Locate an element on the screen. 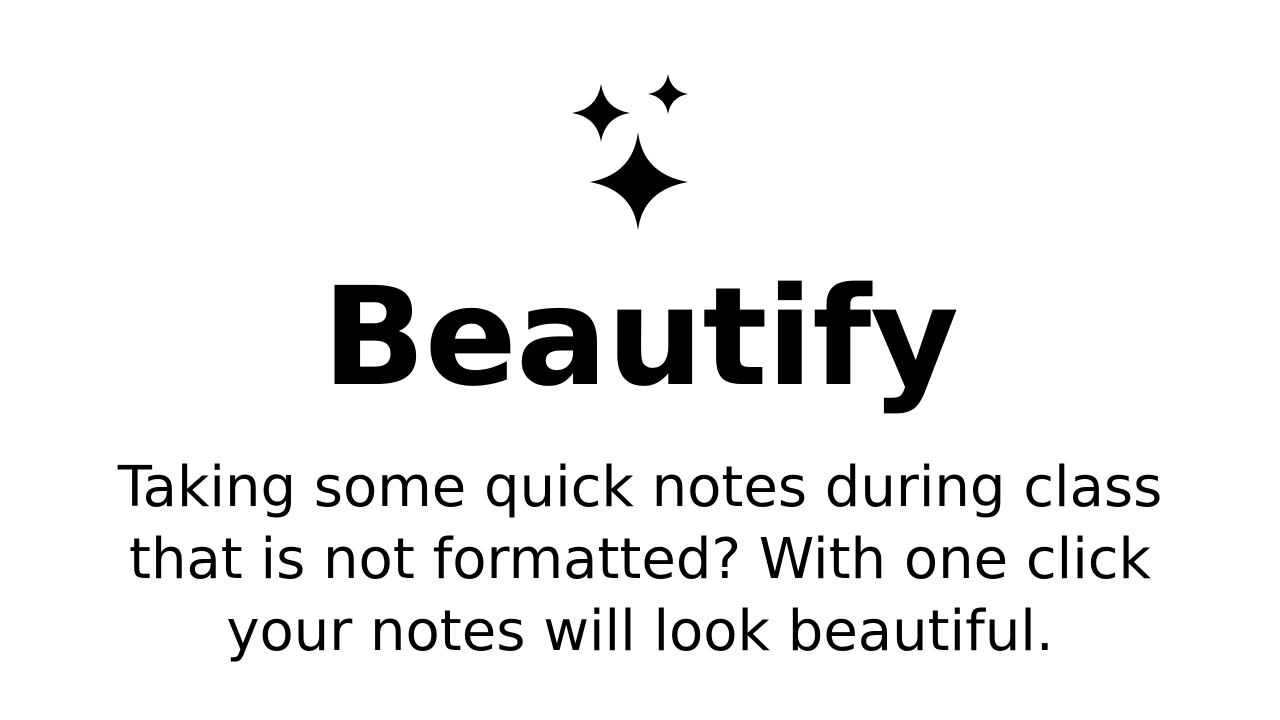 This screenshot has width=1280, height=720. sparkles-icon is located at coordinates (630, 152).